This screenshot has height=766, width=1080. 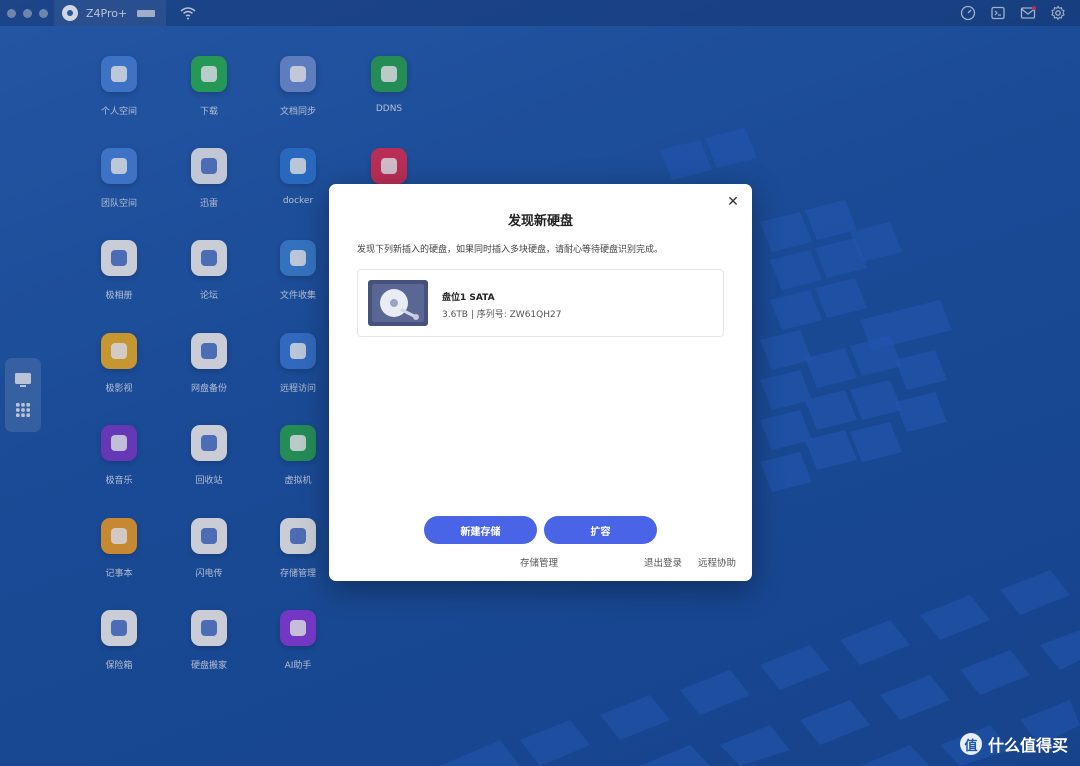 I want to click on expand-button: 扩容, so click(x=600, y=530).